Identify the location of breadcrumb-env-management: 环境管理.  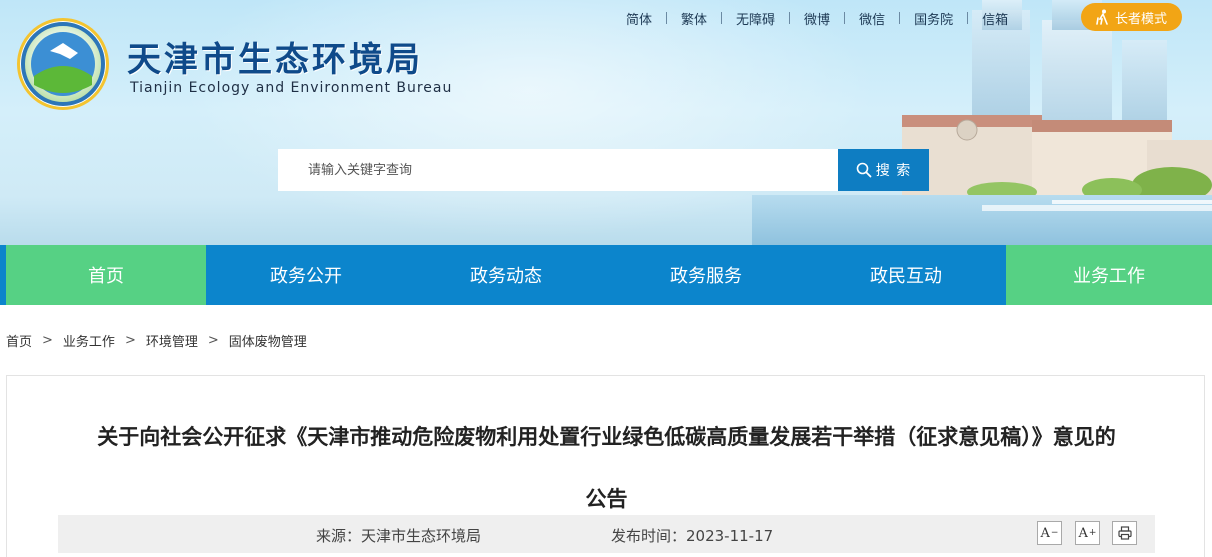
(172, 340).